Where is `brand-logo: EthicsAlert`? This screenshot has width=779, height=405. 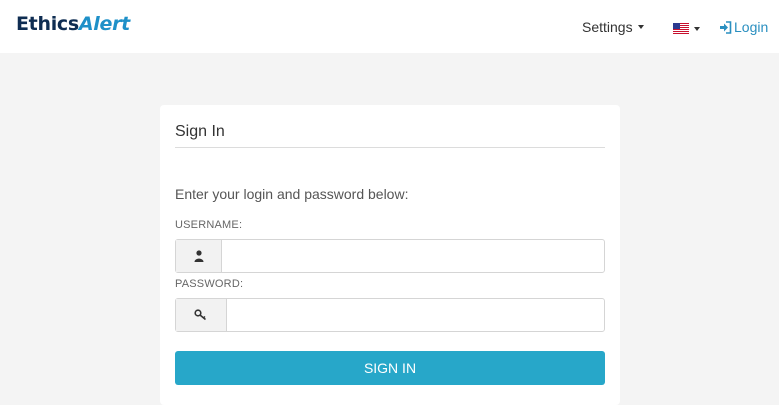
brand-logo: EthicsAlert is located at coordinates (73, 24).